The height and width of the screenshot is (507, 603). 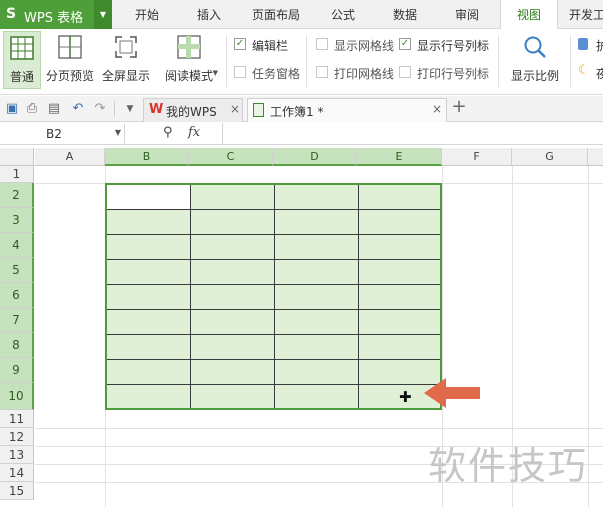 I want to click on undo-icon: ↶, so click(x=78, y=109).